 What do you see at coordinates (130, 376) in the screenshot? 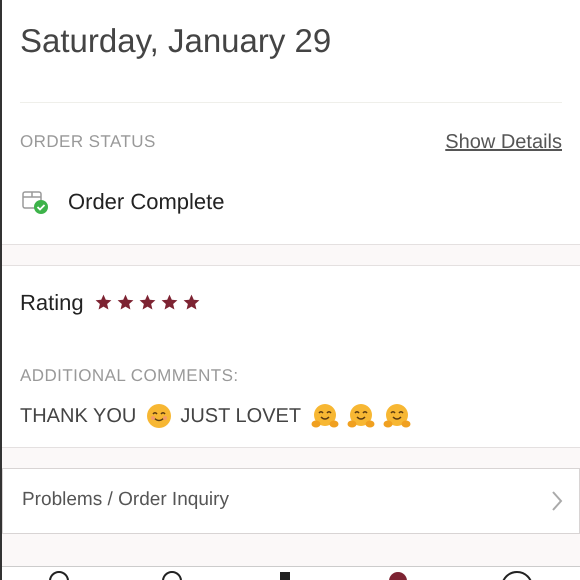
I see `section-label: ADDITIONAL COMMENTS:` at bounding box center [130, 376].